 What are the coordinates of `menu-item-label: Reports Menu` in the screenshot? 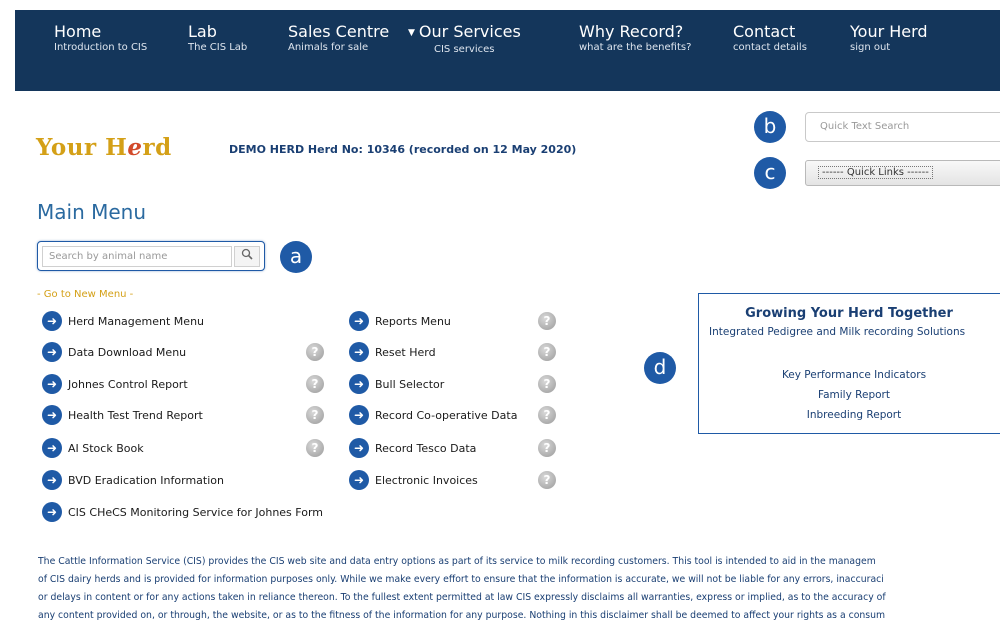 It's located at (413, 321).